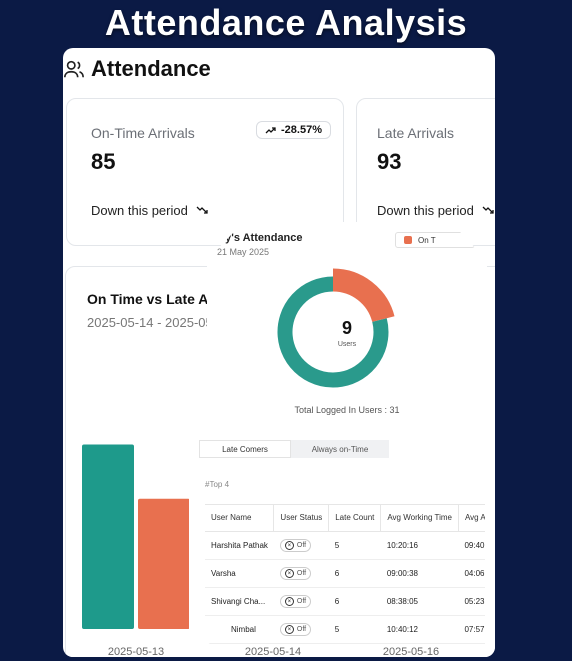  What do you see at coordinates (419, 545) in the screenshot?
I see `avg-working-time-cell: 10:20:16` at bounding box center [419, 545].